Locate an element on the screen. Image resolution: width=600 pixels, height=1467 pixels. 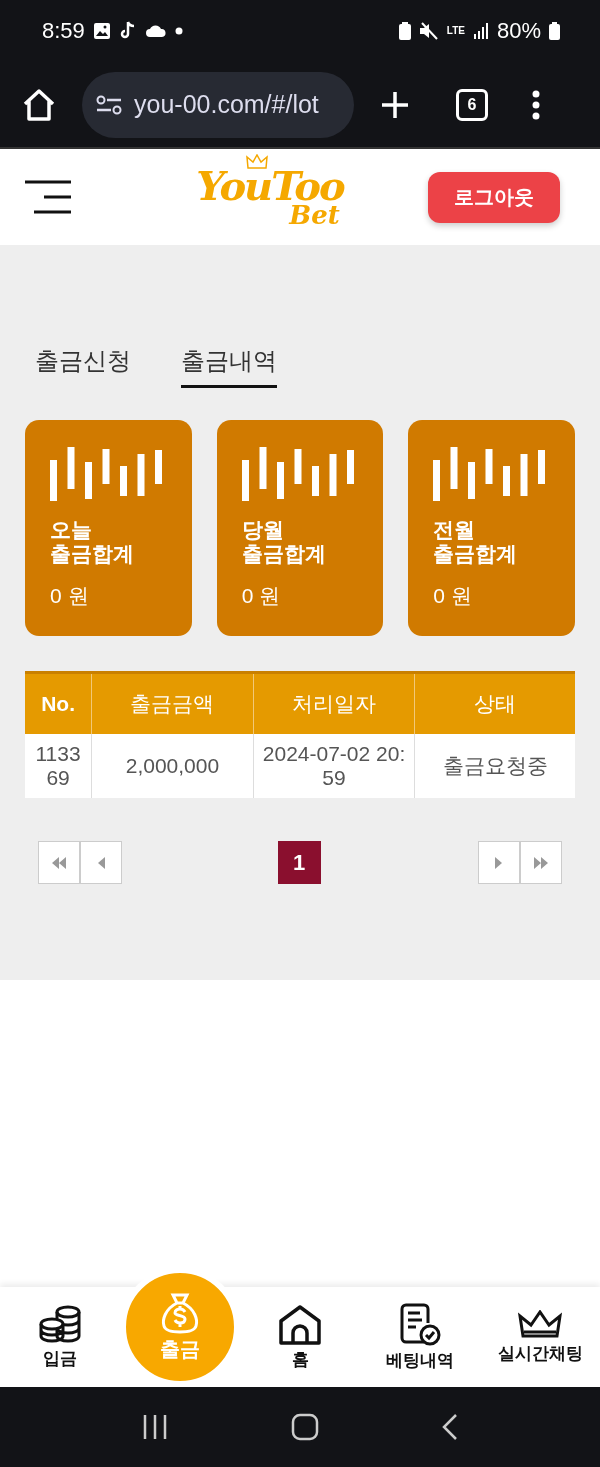
money-bag-icon is located at coordinates (180, 1312).